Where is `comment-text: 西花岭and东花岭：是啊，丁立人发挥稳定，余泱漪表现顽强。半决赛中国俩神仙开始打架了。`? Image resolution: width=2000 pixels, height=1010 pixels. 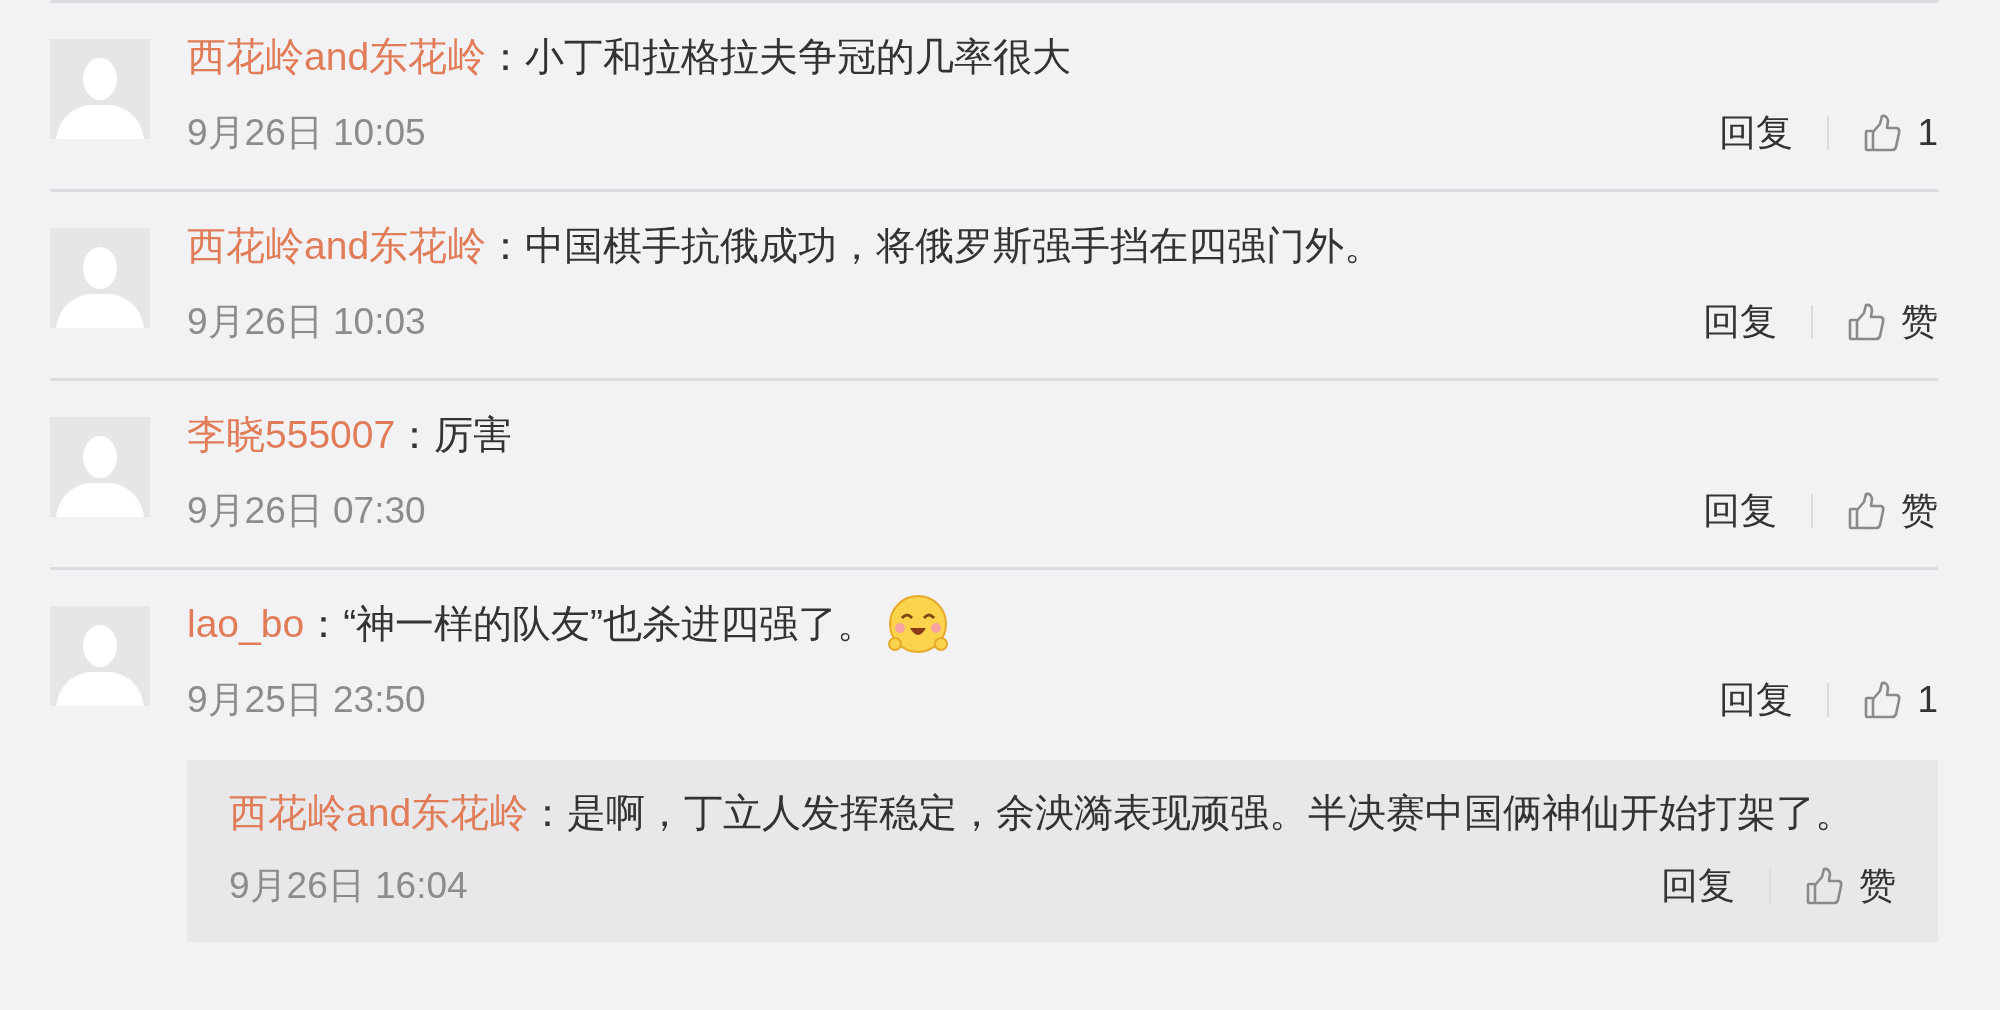
comment-text: 西花岭and东花岭：是啊，丁立人发挥稳定，余泱漪表现顽强。半决赛中国俩神仙开始打架了。 is located at coordinates (1042, 813).